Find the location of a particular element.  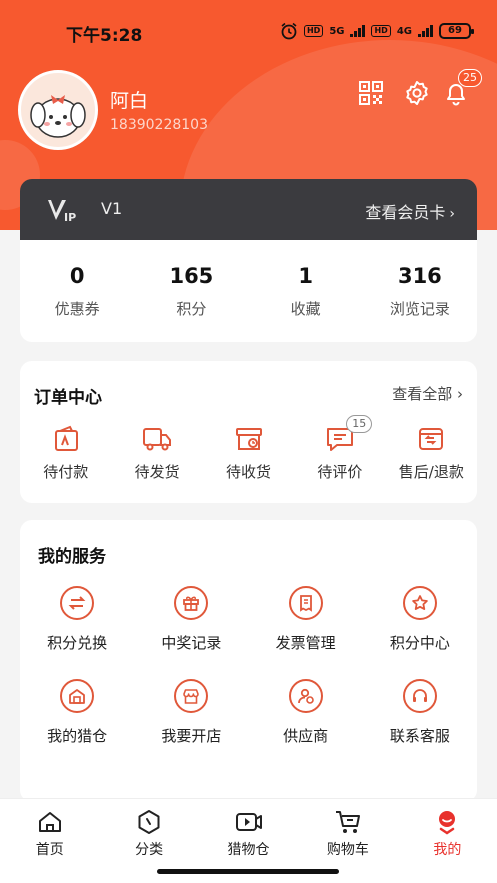

service-supplier: 供应商 is located at coordinates (306, 712).